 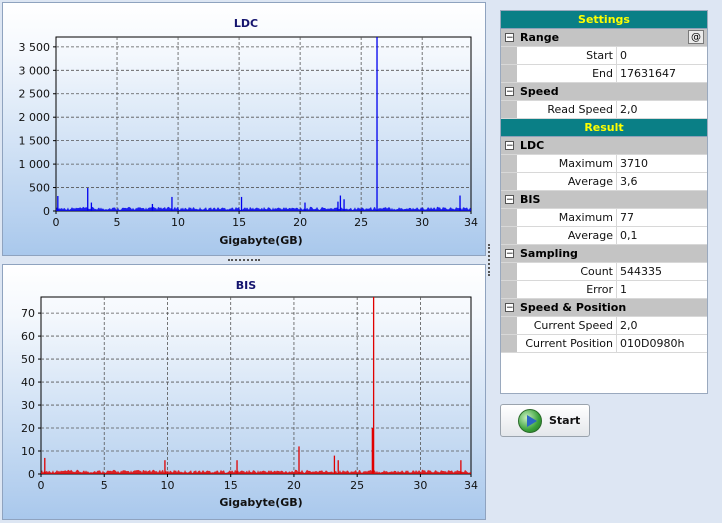 I want to click on property-label: Error, so click(x=567, y=289).